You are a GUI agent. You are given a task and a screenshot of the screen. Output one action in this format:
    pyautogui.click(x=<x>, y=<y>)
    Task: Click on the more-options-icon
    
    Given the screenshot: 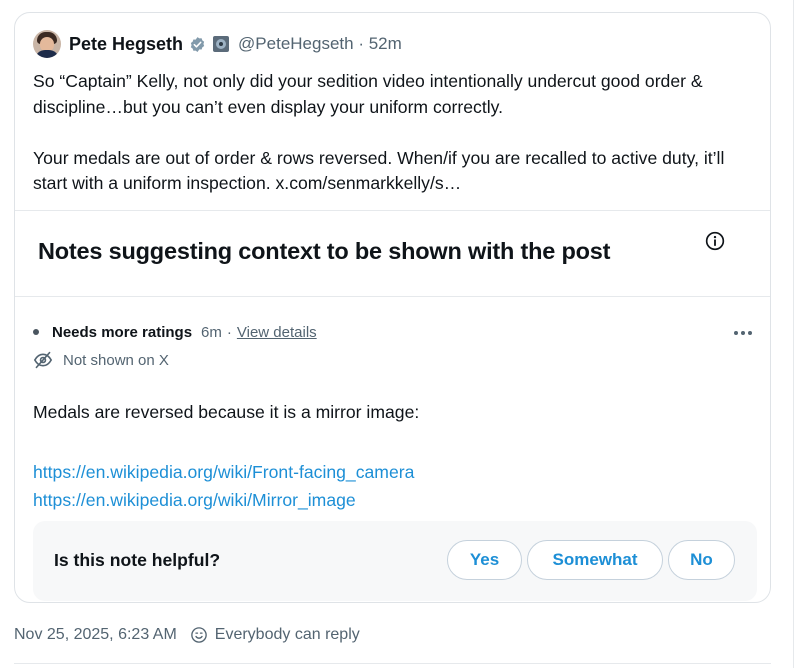 What is the action you would take?
    pyautogui.click(x=745, y=333)
    